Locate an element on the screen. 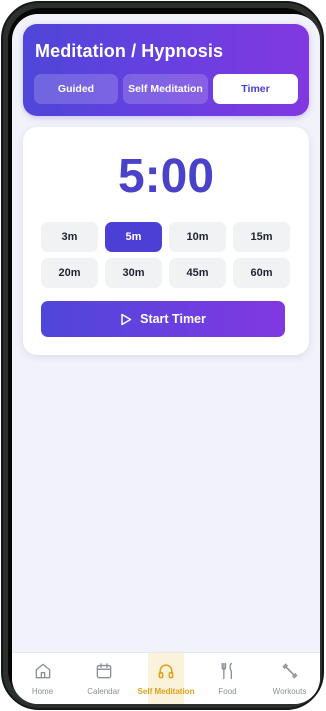 Image resolution: width=326 pixels, height=711 pixels. preset-20m-button: 20m is located at coordinates (69, 273).